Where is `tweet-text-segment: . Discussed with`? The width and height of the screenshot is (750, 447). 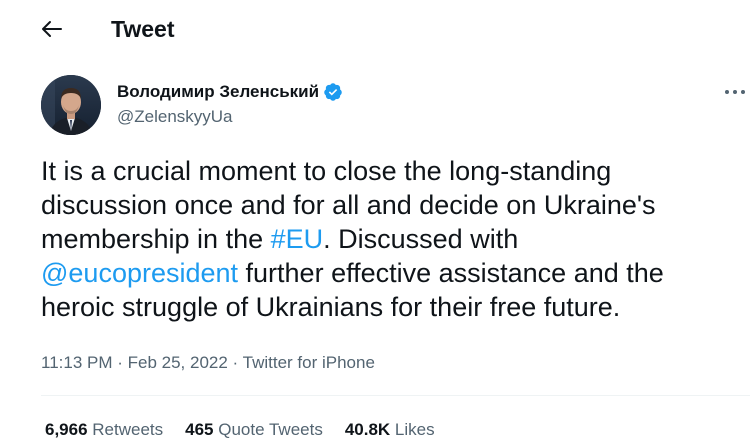
tweet-text-segment: . Discussed with is located at coordinates (421, 239).